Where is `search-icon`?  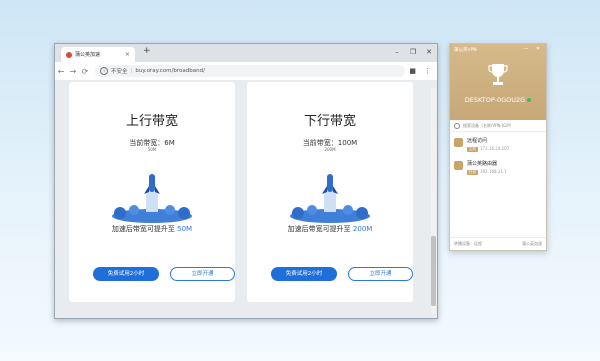 search-icon is located at coordinates (457, 125).